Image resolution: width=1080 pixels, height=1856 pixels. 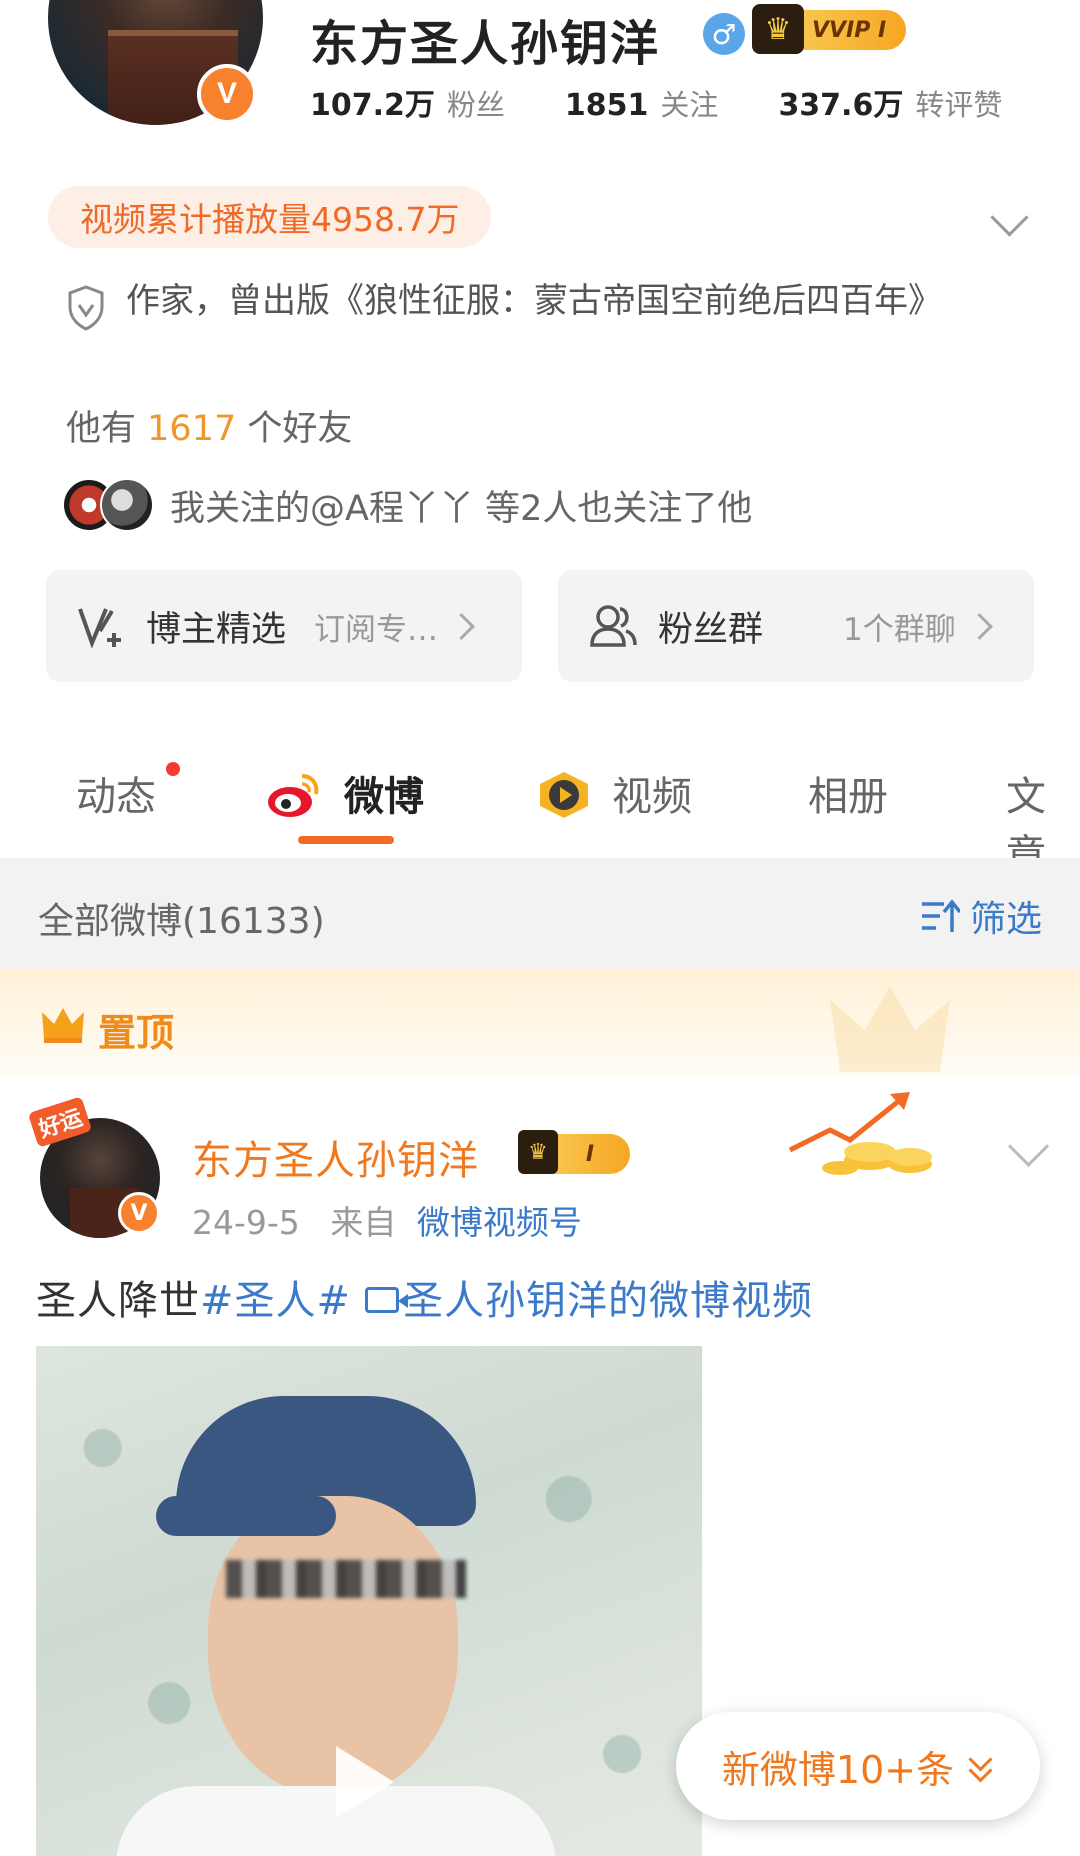 I want to click on filter-label: 筛选, so click(x=1005, y=919).